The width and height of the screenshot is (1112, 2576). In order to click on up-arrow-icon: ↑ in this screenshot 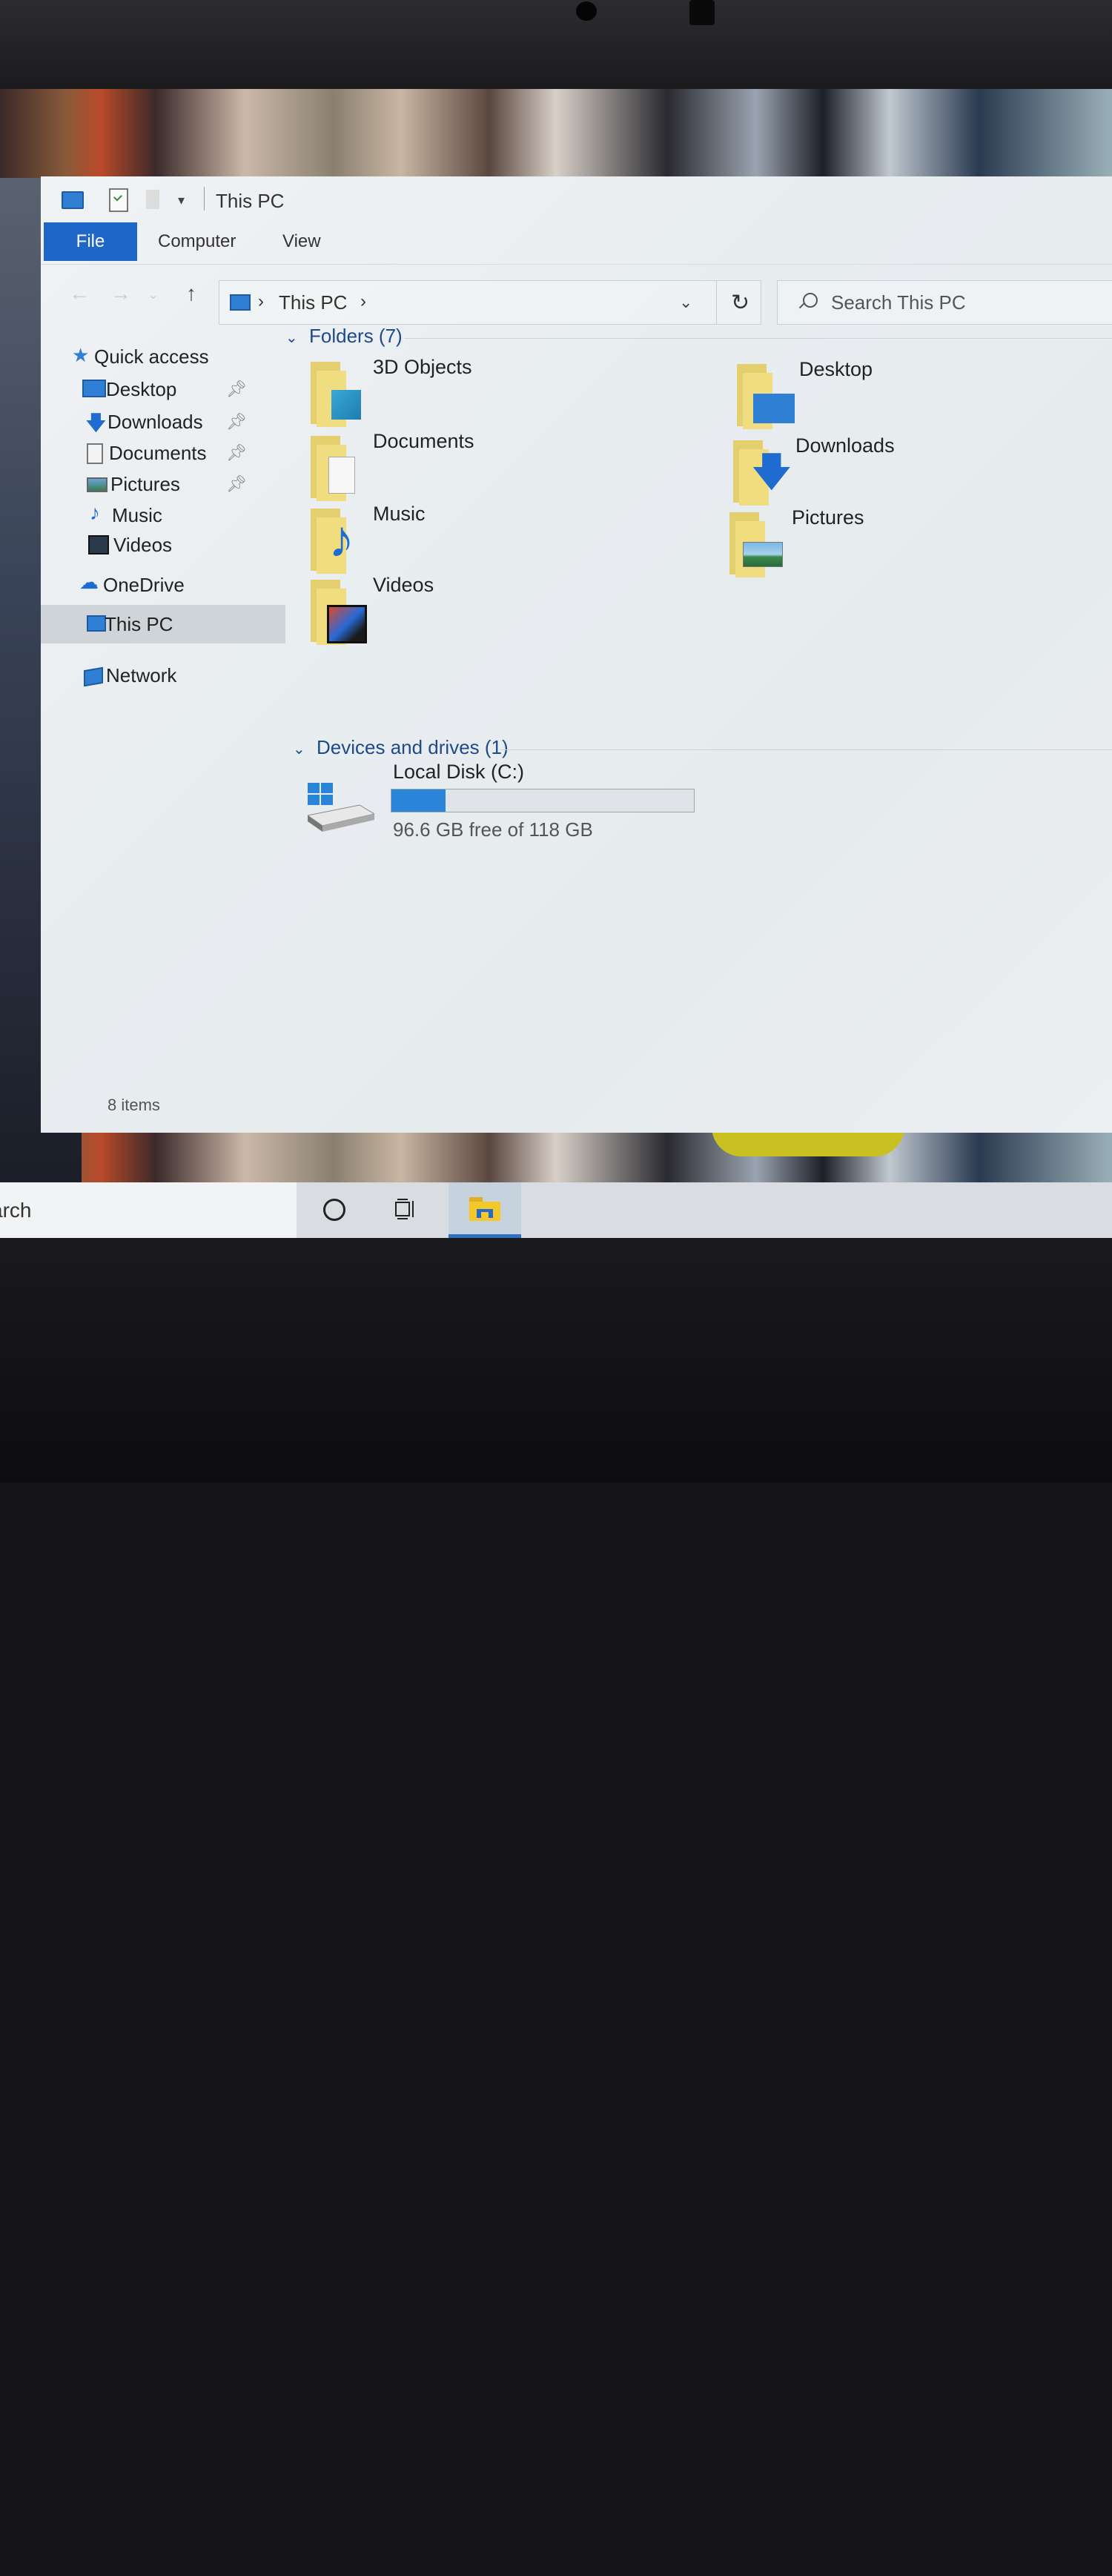, I will do `click(191, 293)`.